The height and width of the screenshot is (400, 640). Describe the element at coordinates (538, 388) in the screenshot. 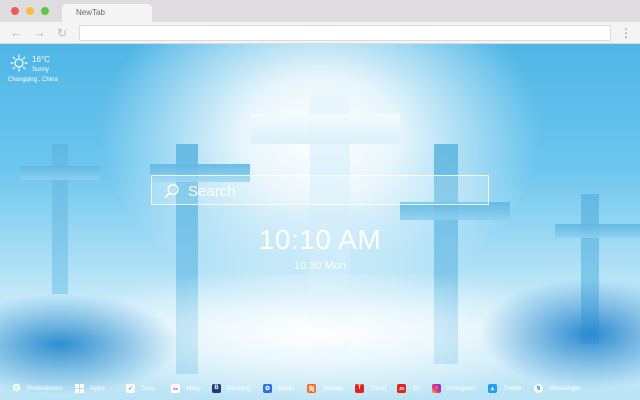

I see `messenger-icon: ↯` at that location.